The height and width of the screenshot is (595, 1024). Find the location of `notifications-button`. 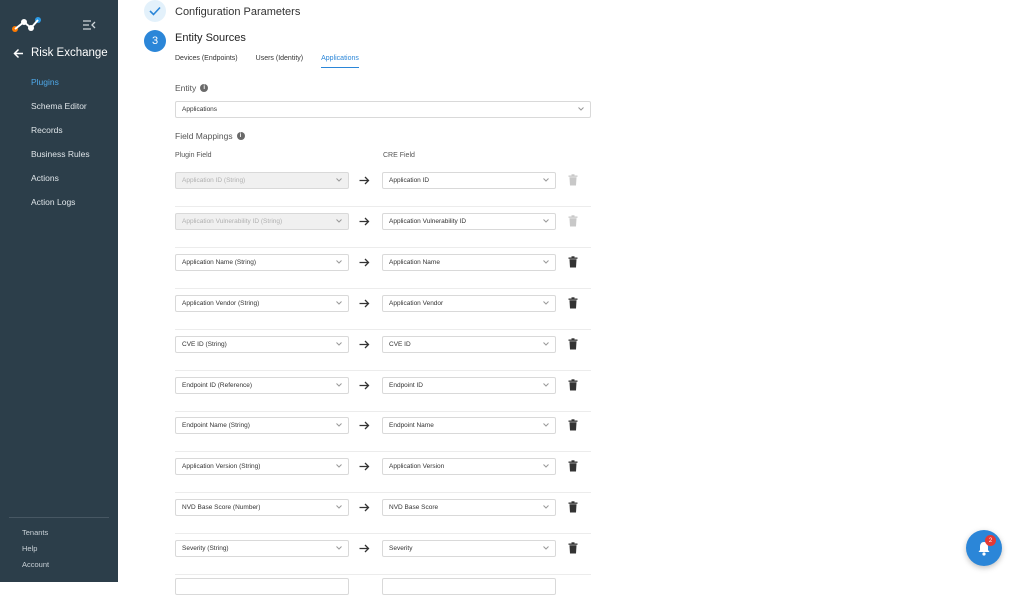

notifications-button is located at coordinates (984, 548).